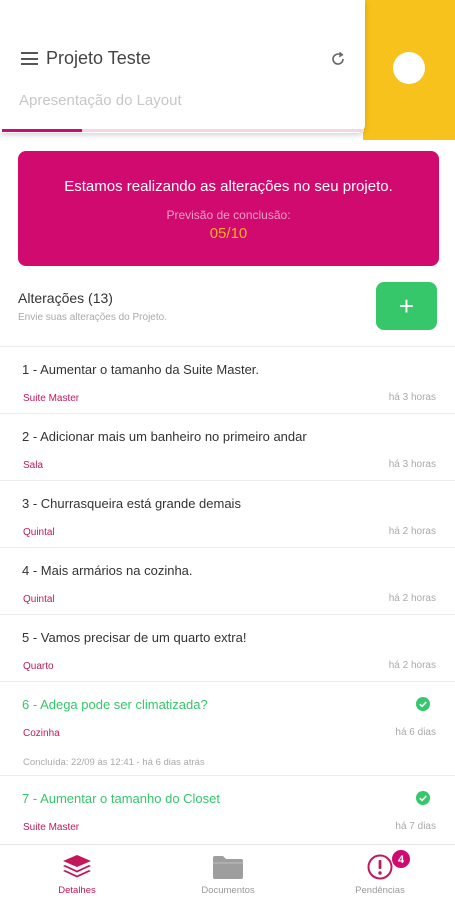 The height and width of the screenshot is (900, 455). I want to click on tab-details: Detalhes, so click(77, 872).